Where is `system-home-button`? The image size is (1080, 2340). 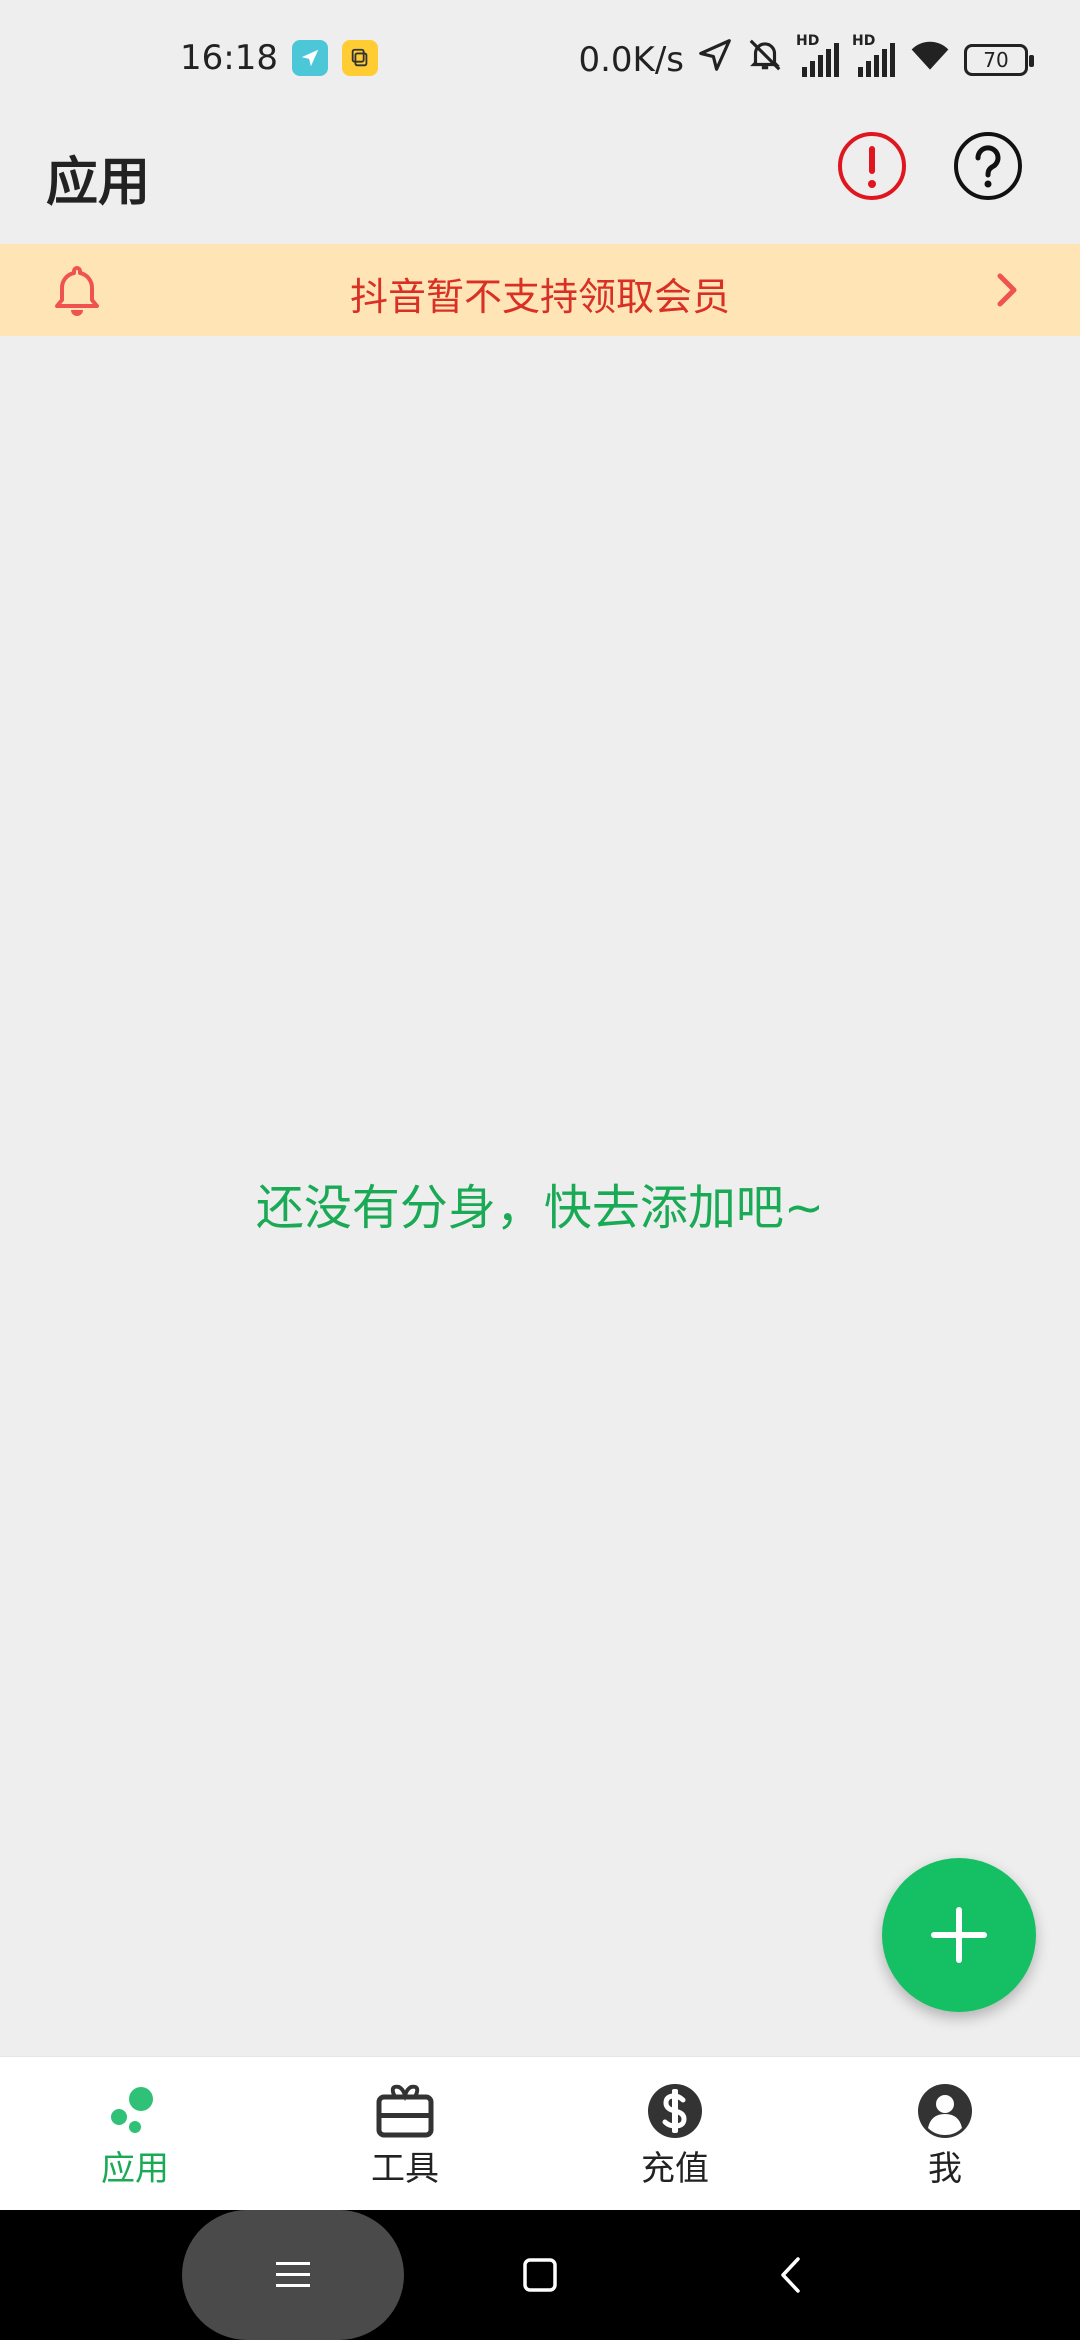
system-home-button is located at coordinates (540, 2275).